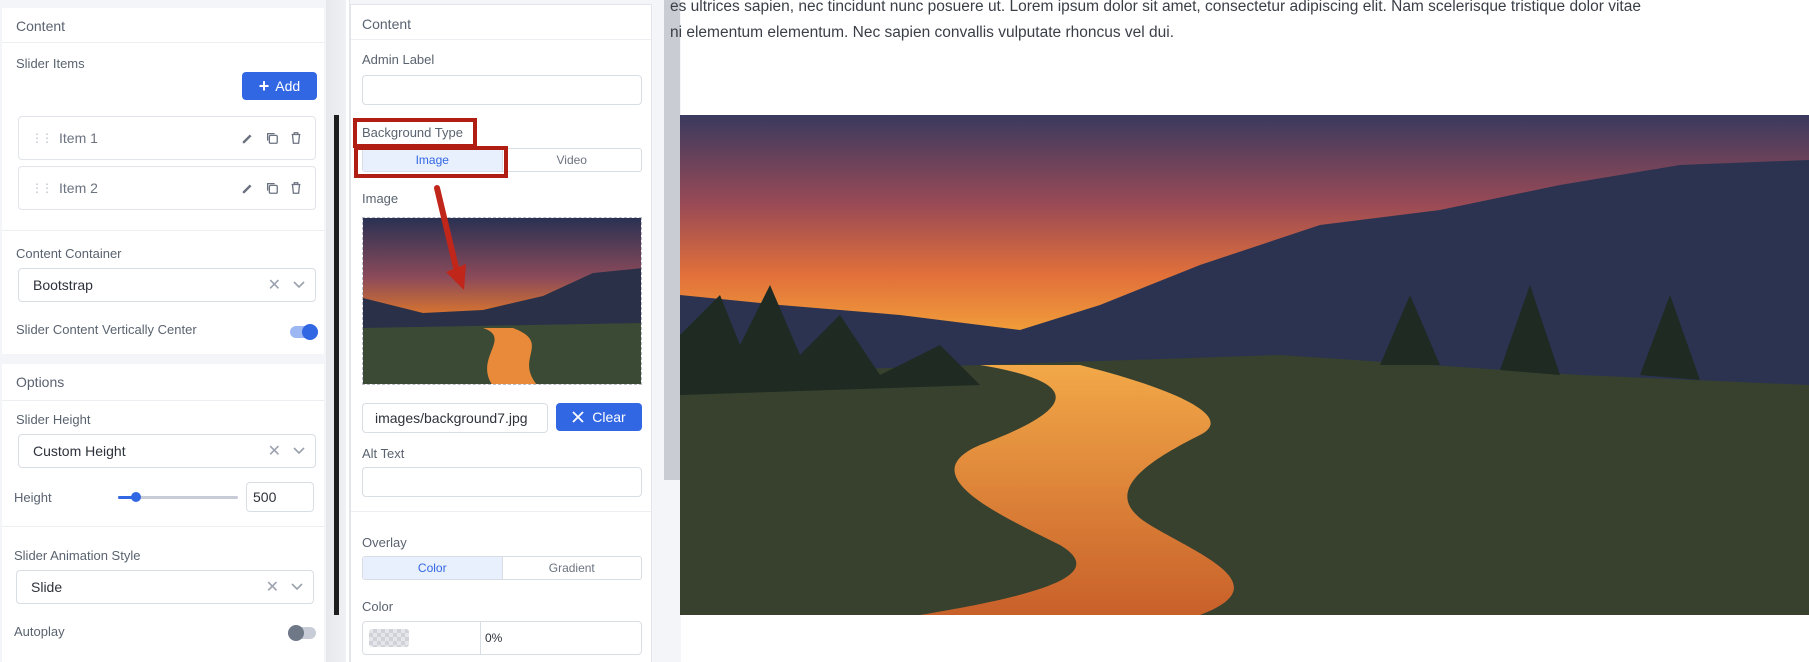 The height and width of the screenshot is (662, 1809). What do you see at coordinates (178, 497) in the screenshot?
I see `height-slider` at bounding box center [178, 497].